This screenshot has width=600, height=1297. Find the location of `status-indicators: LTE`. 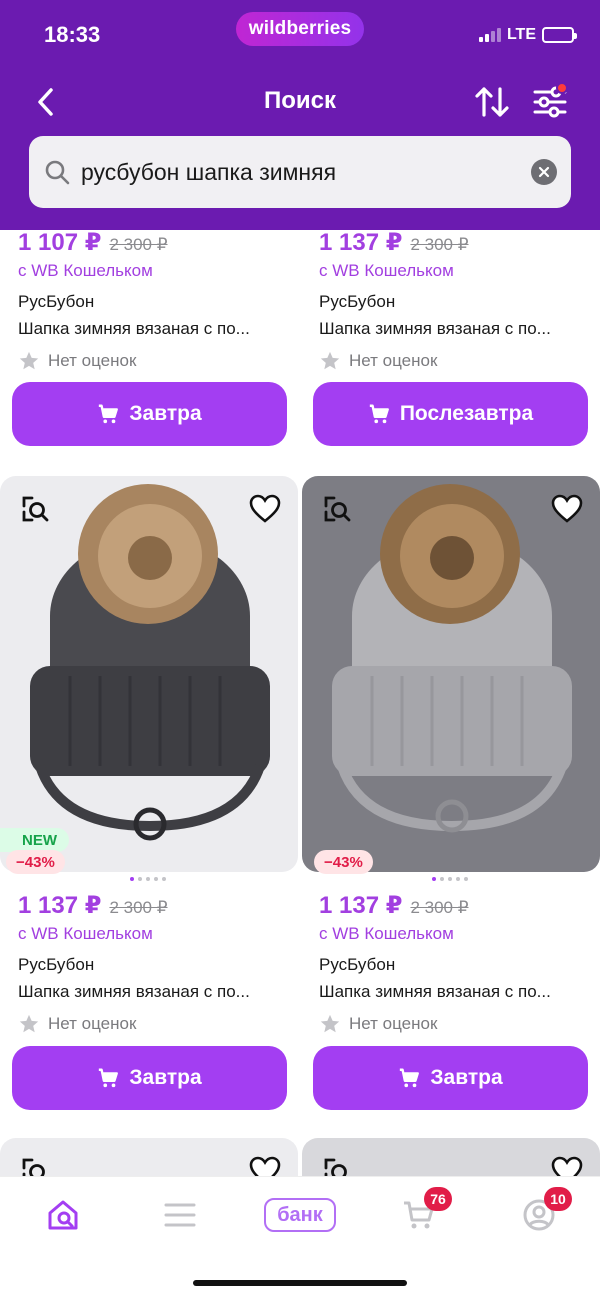

status-indicators: LTE is located at coordinates (527, 35).